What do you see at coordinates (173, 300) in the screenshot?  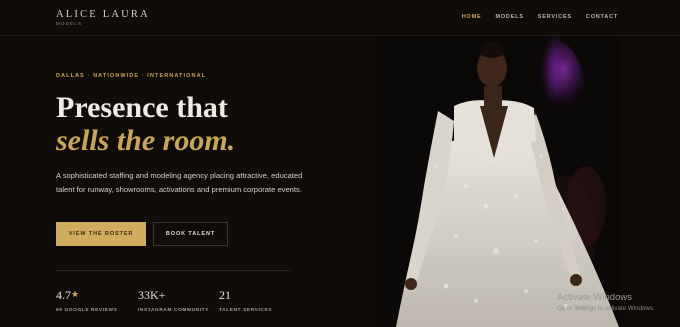 I see `stat-instagram: 33K+ INSTAGRAM COMMUNITY` at bounding box center [173, 300].